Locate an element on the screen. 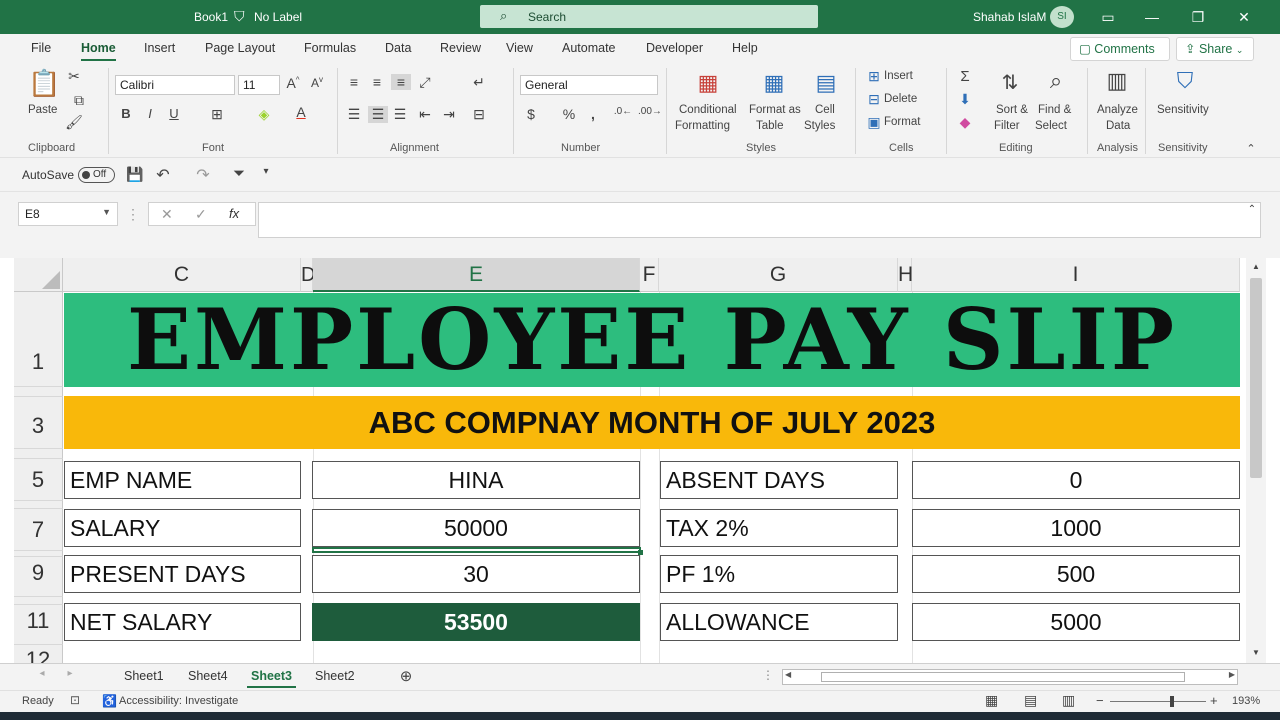  collapse-ribbon-icon: ⌃ is located at coordinates (1251, 148).